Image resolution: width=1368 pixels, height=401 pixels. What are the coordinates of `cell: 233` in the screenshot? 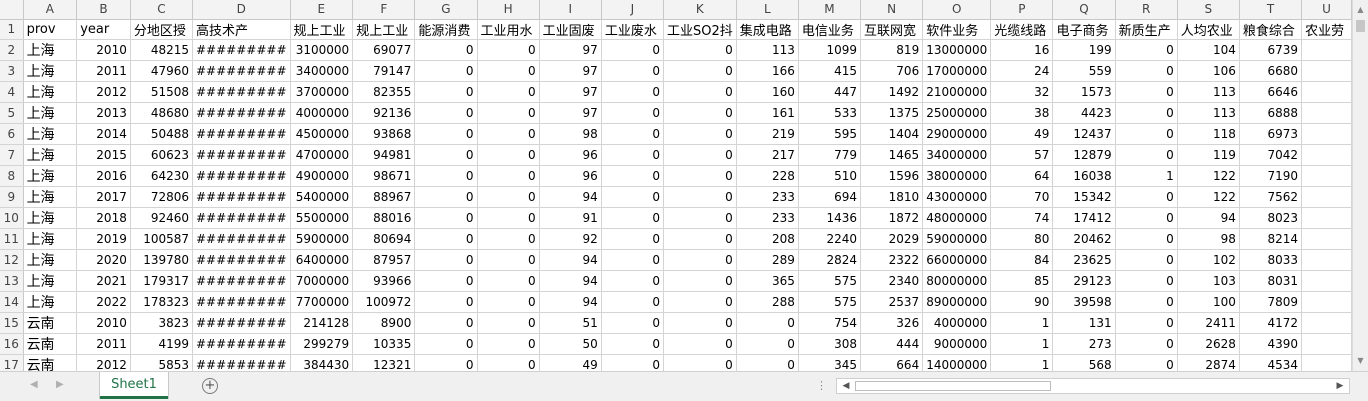 It's located at (767, 197).